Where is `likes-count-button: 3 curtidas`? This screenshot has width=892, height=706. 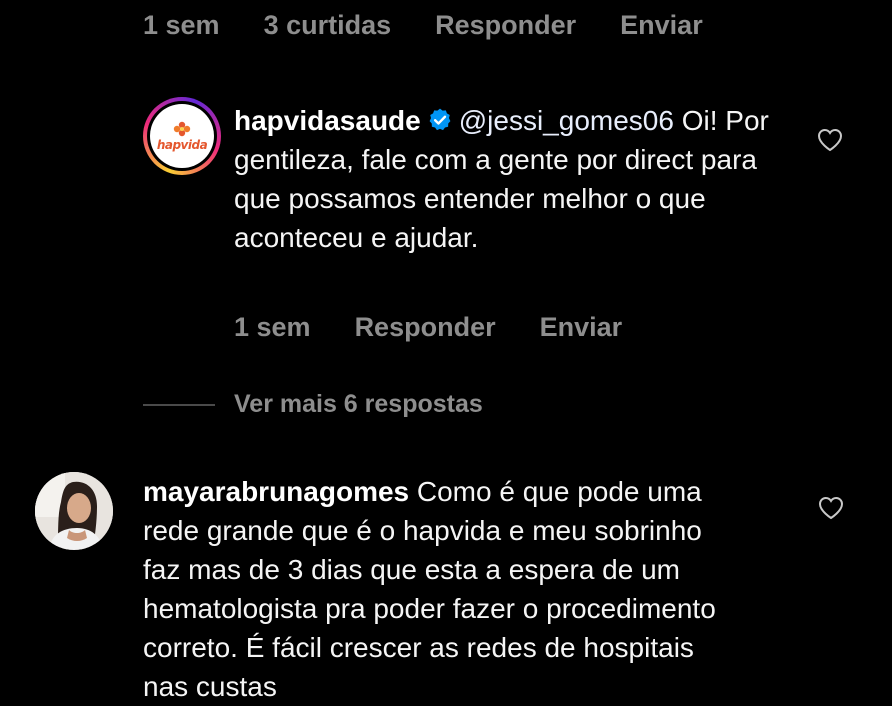 likes-count-button: 3 curtidas is located at coordinates (328, 25).